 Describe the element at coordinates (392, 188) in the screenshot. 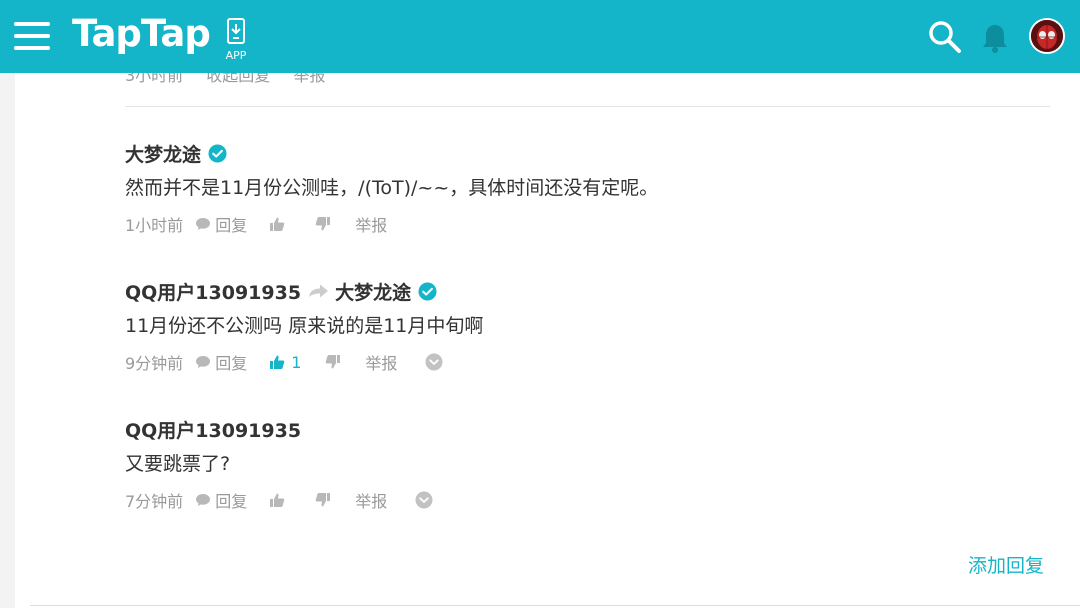

I see `reply-text: 然而并不是11月份公测哇，/(ToT)/~~，具体时间还没有定呢。` at that location.